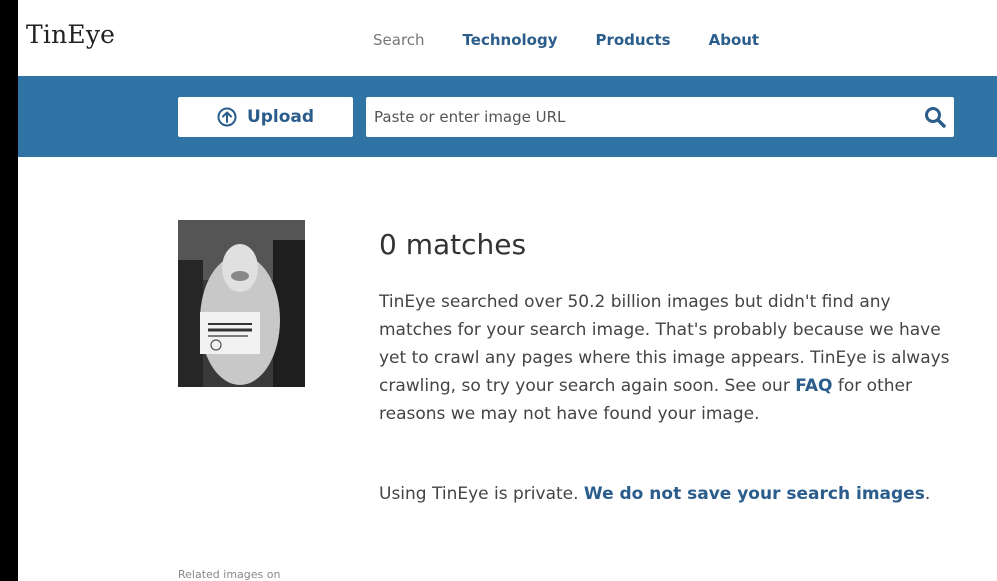 The width and height of the screenshot is (997, 581). Describe the element at coordinates (280, 117) in the screenshot. I see `upload-label: Upload` at that location.